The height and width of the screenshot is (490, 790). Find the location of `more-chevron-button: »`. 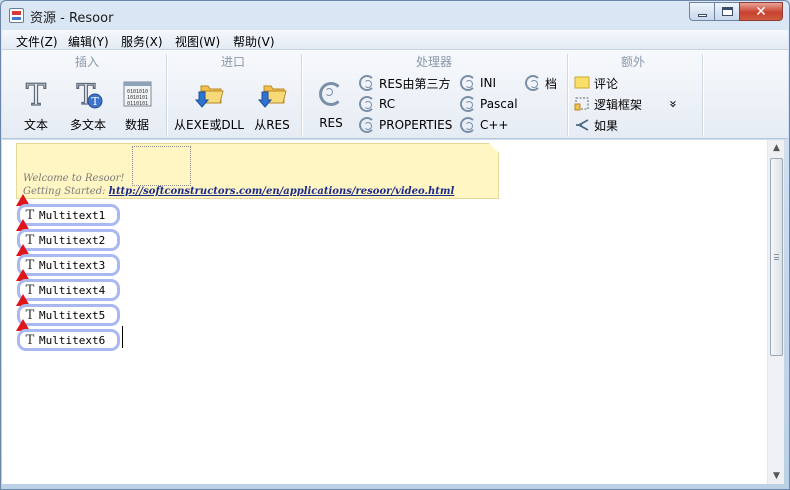

more-chevron-button: » is located at coordinates (673, 104).